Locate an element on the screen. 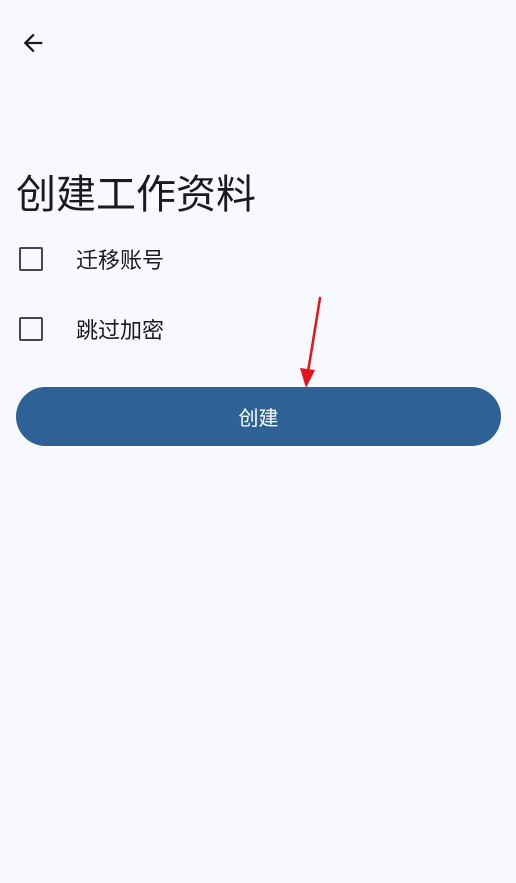  back-button is located at coordinates (33, 45).